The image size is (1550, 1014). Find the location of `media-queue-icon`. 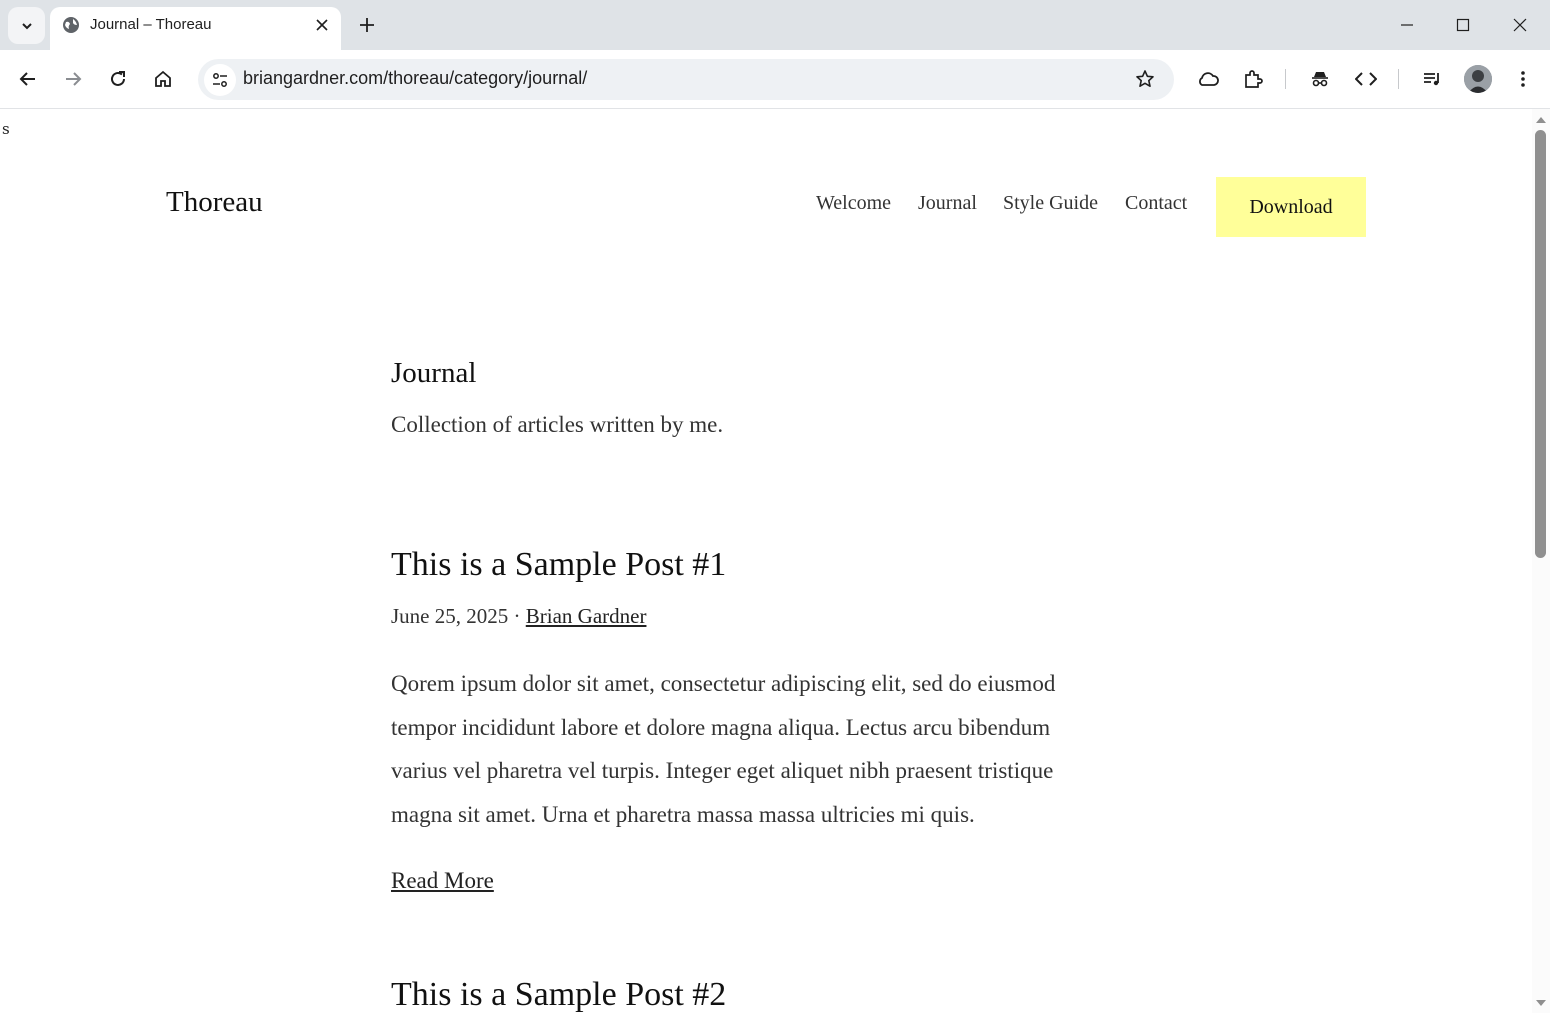

media-queue-icon is located at coordinates (1431, 79).